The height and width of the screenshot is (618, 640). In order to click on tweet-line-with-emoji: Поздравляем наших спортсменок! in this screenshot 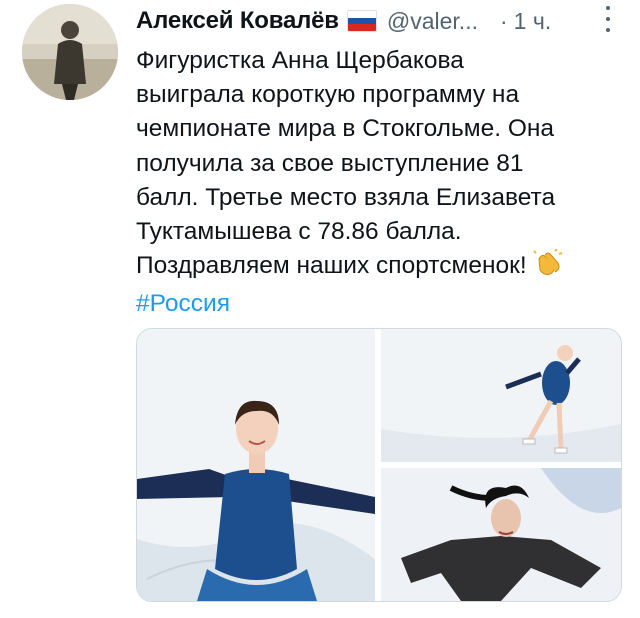, I will do `click(381, 267)`.